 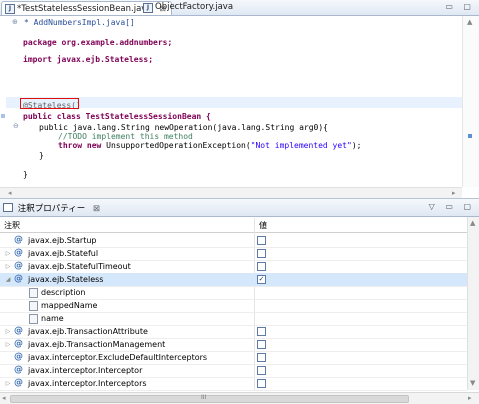 What do you see at coordinates (233, 319) in the screenshot?
I see `table-row: name` at bounding box center [233, 319].